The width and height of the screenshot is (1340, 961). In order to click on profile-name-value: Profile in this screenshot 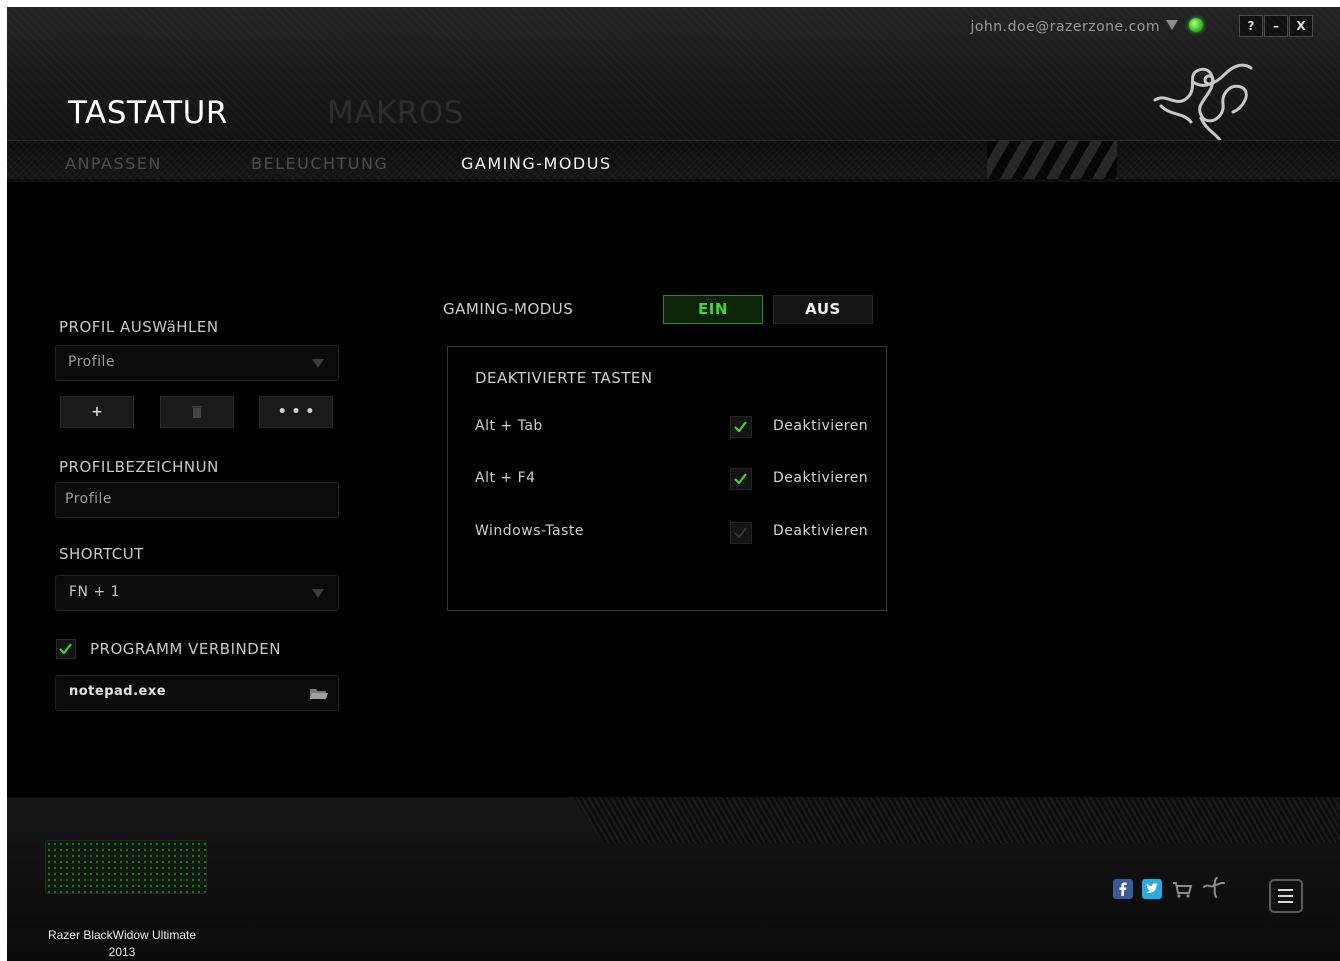, I will do `click(89, 499)`.